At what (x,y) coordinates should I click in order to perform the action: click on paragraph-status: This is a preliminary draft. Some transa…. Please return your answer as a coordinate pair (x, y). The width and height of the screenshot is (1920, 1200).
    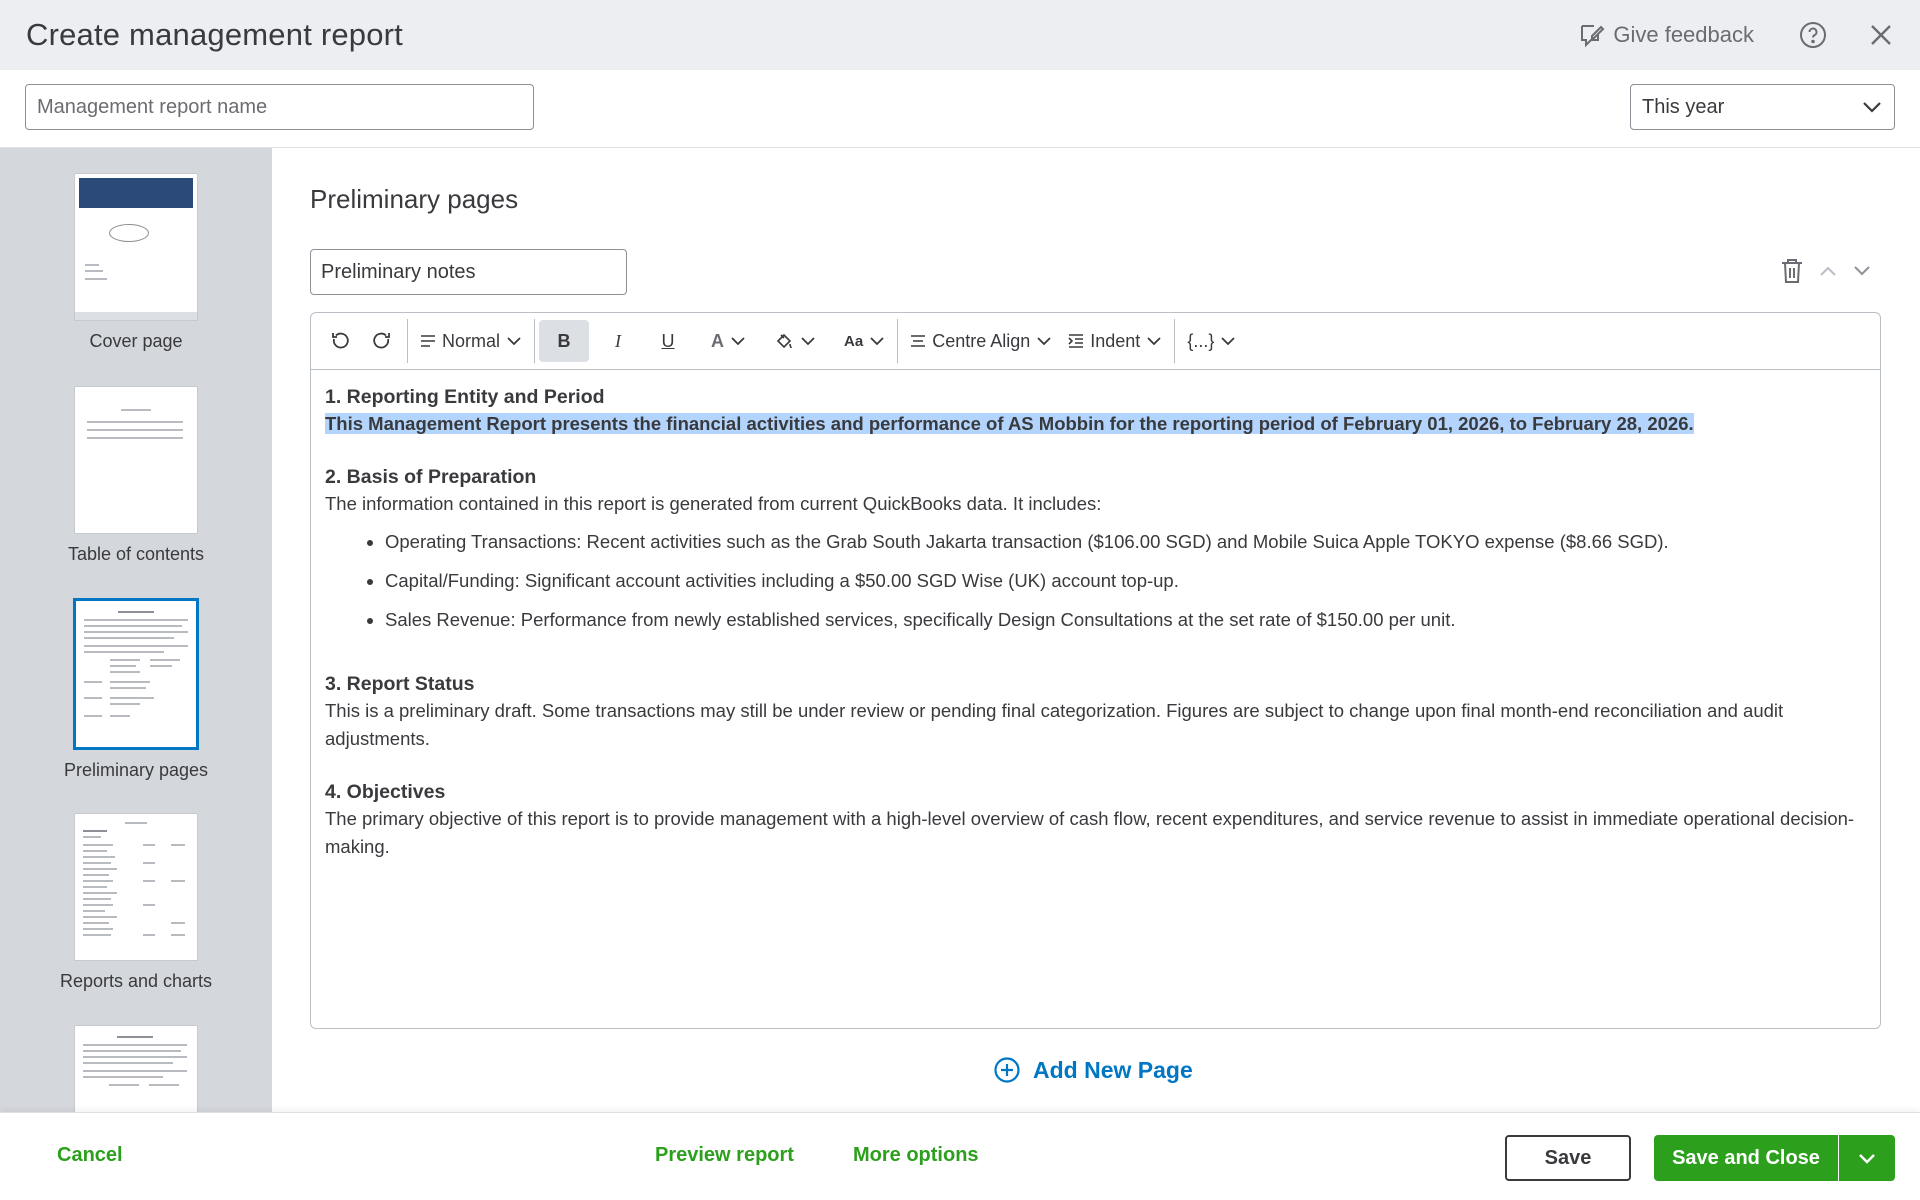
    Looking at the image, I should click on (1054, 724).